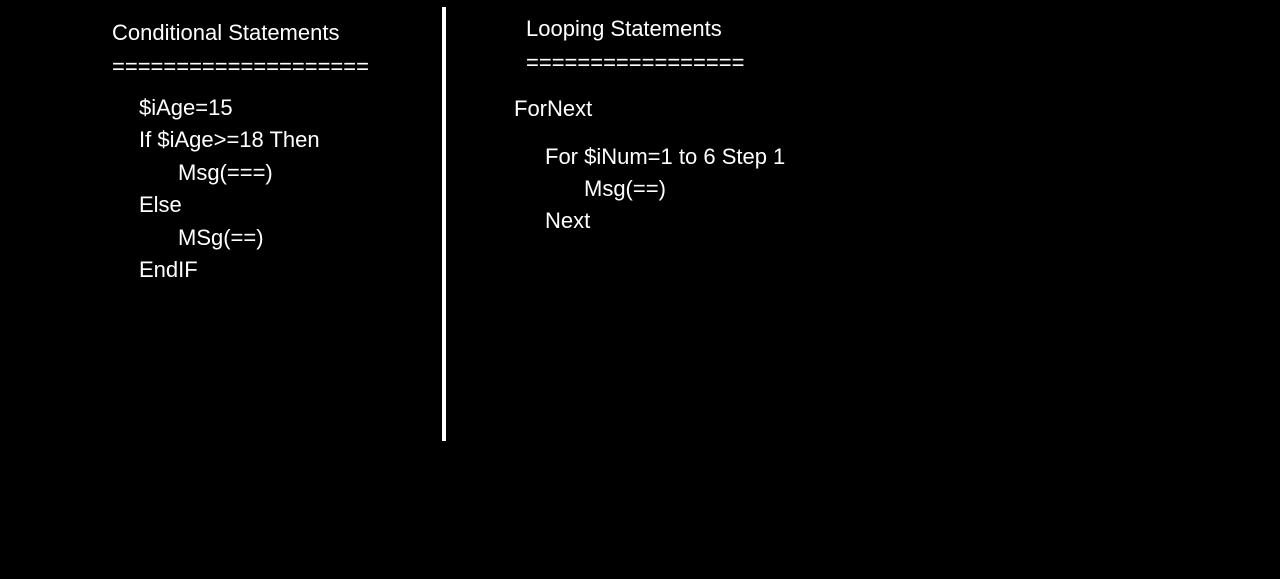 Image resolution: width=1280 pixels, height=579 pixels. What do you see at coordinates (568, 220) in the screenshot?
I see `code-line-looping-3: Next` at bounding box center [568, 220].